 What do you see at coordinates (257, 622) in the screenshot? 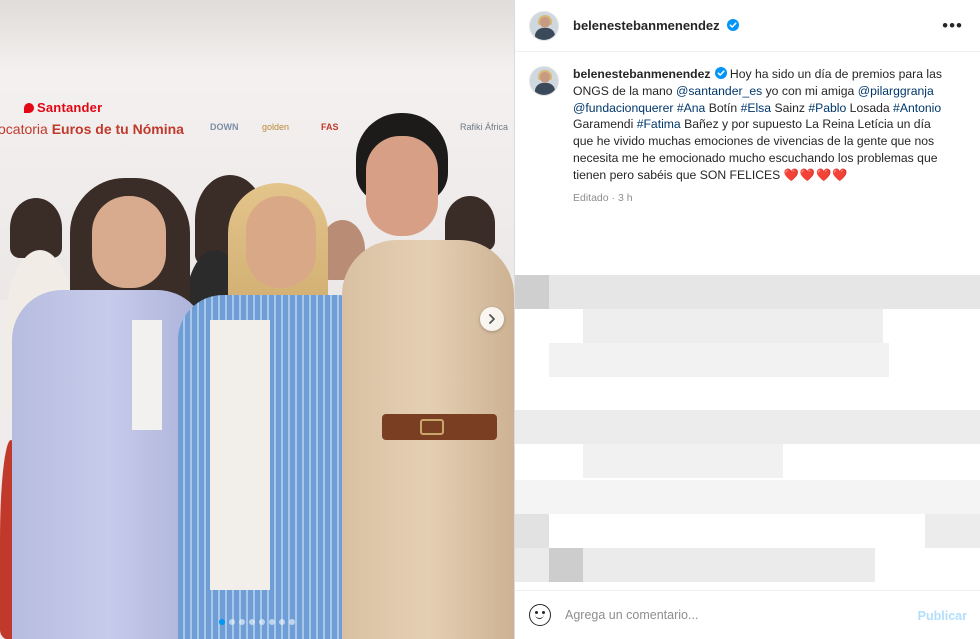
I see `carousel-indicator` at bounding box center [257, 622].